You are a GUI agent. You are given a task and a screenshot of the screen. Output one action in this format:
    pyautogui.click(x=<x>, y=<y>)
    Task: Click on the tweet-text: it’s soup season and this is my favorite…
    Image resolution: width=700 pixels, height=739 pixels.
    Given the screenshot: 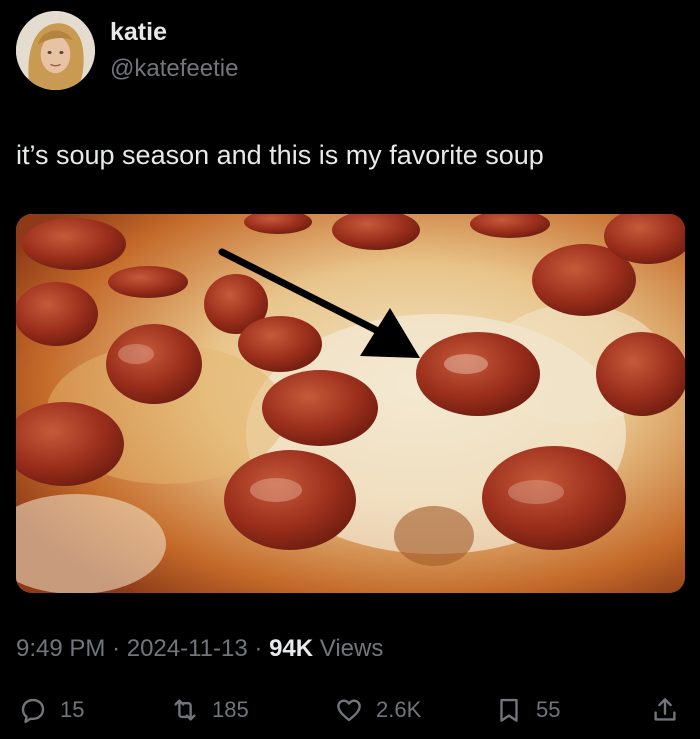 What is the action you would take?
    pyautogui.click(x=280, y=155)
    